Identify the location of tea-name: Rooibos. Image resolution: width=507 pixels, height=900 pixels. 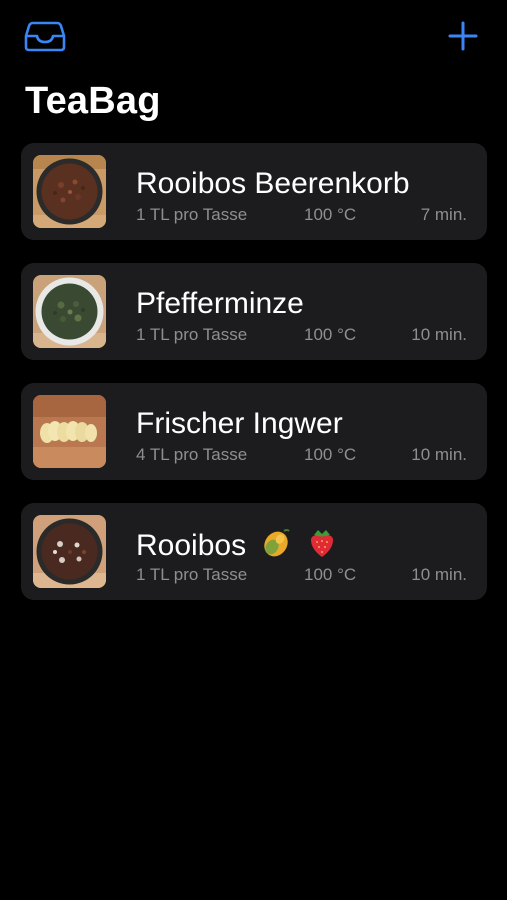
(236, 547).